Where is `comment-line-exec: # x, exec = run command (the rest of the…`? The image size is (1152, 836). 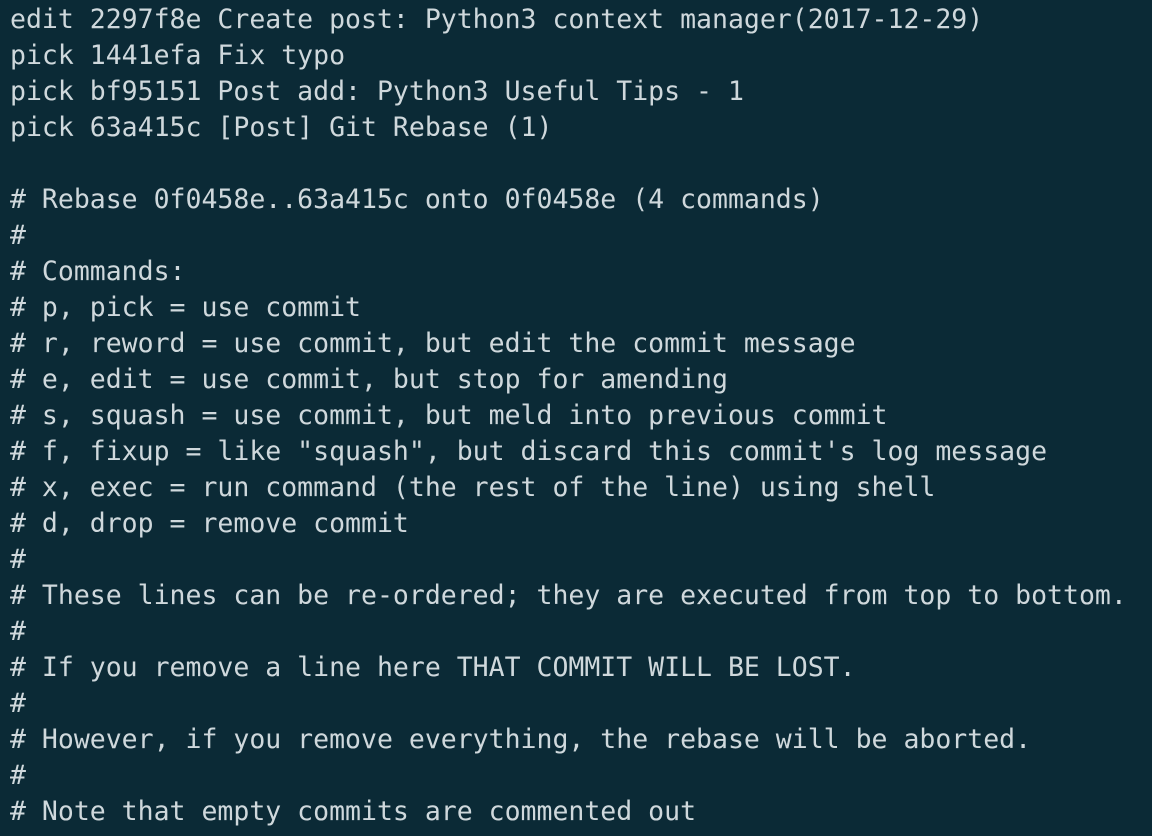
comment-line-exec: # x, exec = run command (the rest of the… is located at coordinates (568, 488).